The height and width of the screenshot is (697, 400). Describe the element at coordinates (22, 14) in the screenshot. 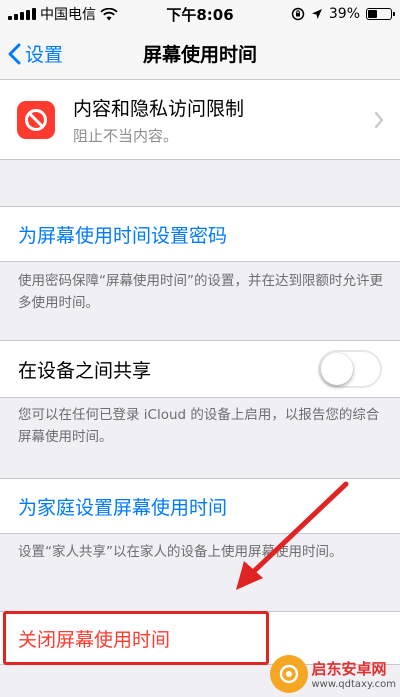

I see `cellular-signal-icon` at that location.